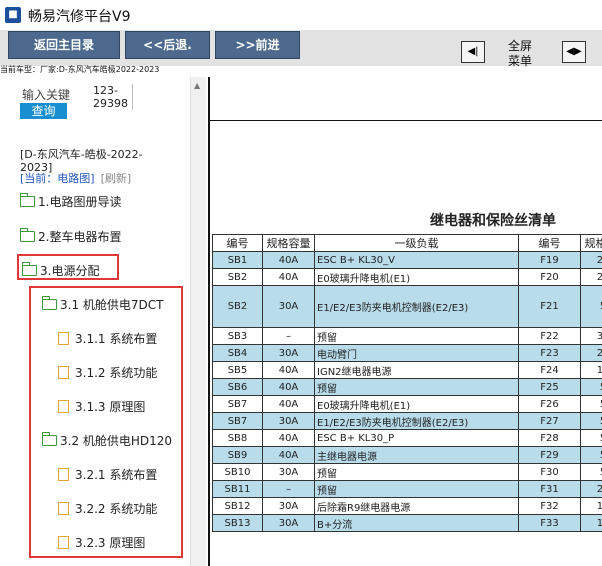 This screenshot has height=566, width=602. I want to click on app-icon: ■, so click(13, 15).